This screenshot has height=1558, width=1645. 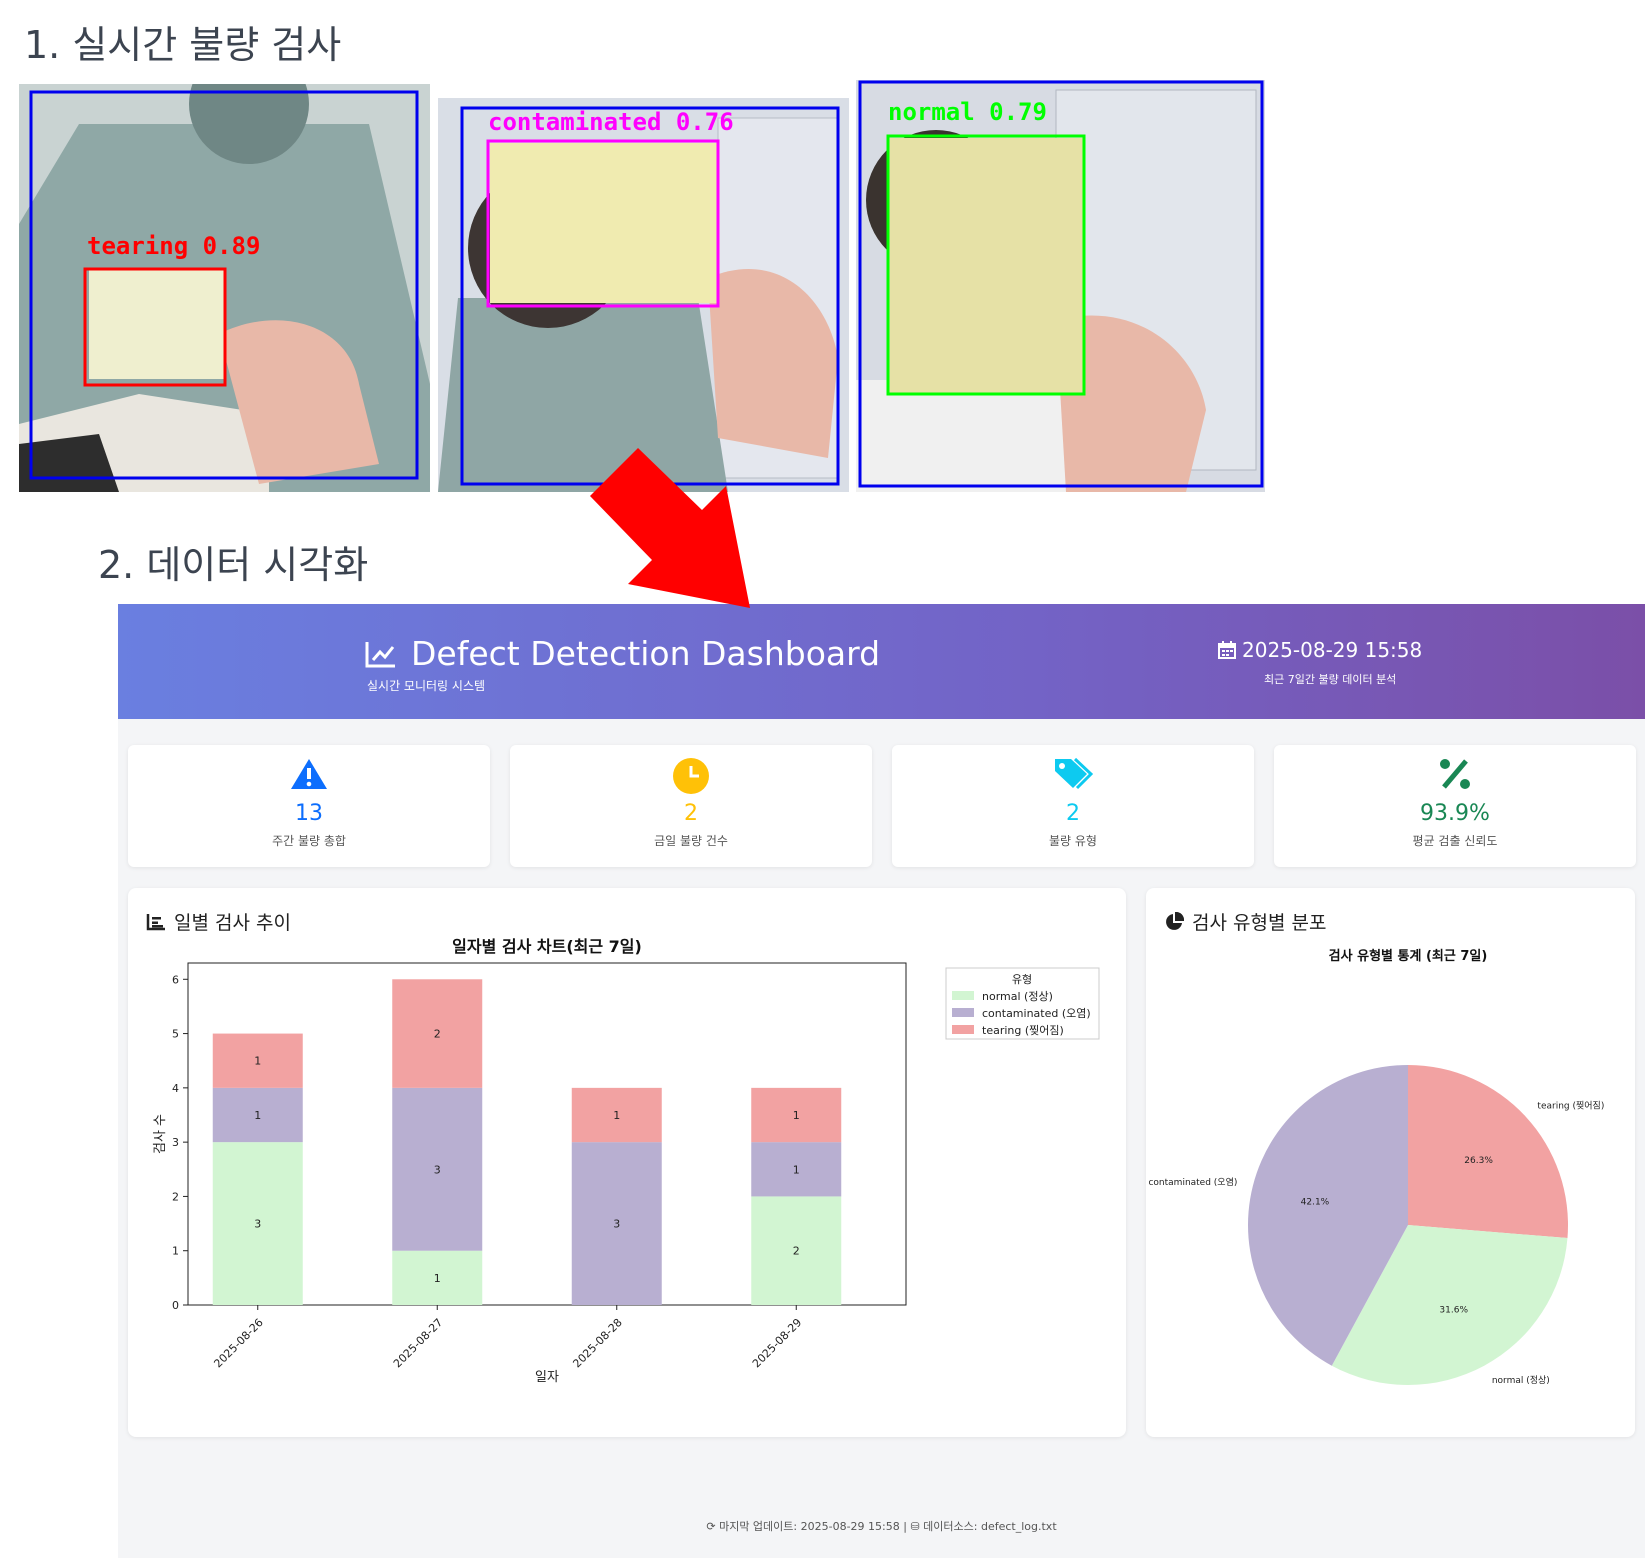 What do you see at coordinates (1023, 1030) in the screenshot?
I see `legend-label: tearing (찢어짐)` at bounding box center [1023, 1030].